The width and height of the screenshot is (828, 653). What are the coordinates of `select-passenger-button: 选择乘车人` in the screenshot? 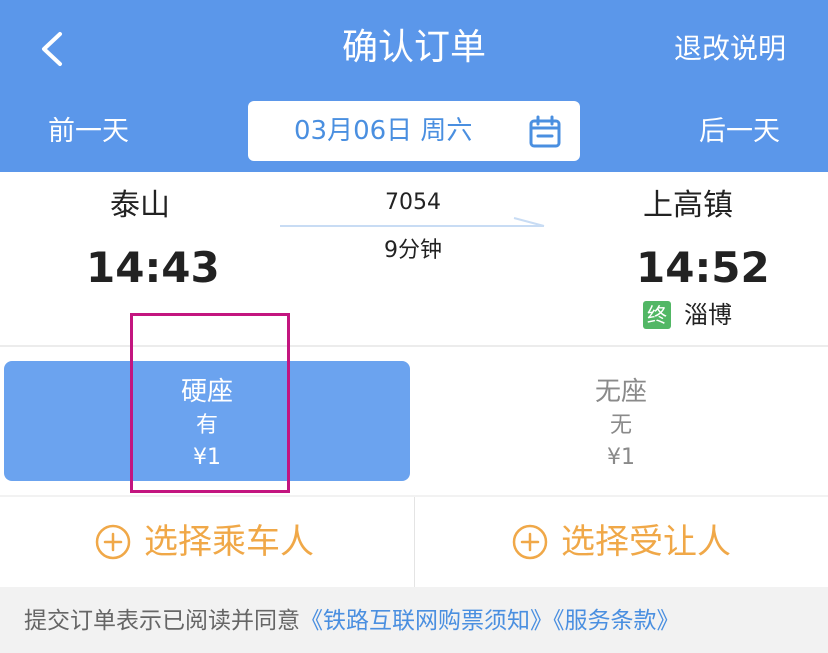 It's located at (207, 542).